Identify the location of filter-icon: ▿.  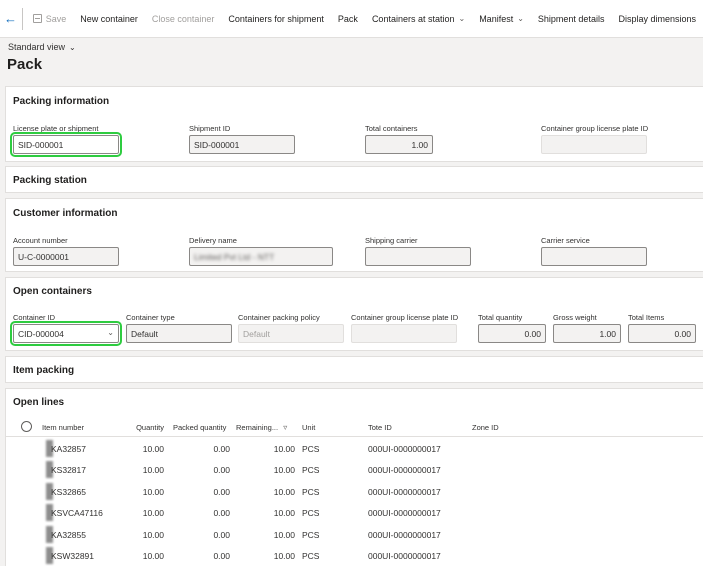
(285, 427).